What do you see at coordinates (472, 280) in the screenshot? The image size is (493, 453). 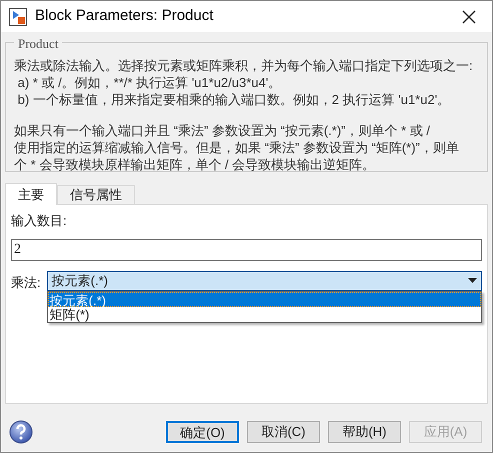 I see `dropdown-arrow-icon` at bounding box center [472, 280].